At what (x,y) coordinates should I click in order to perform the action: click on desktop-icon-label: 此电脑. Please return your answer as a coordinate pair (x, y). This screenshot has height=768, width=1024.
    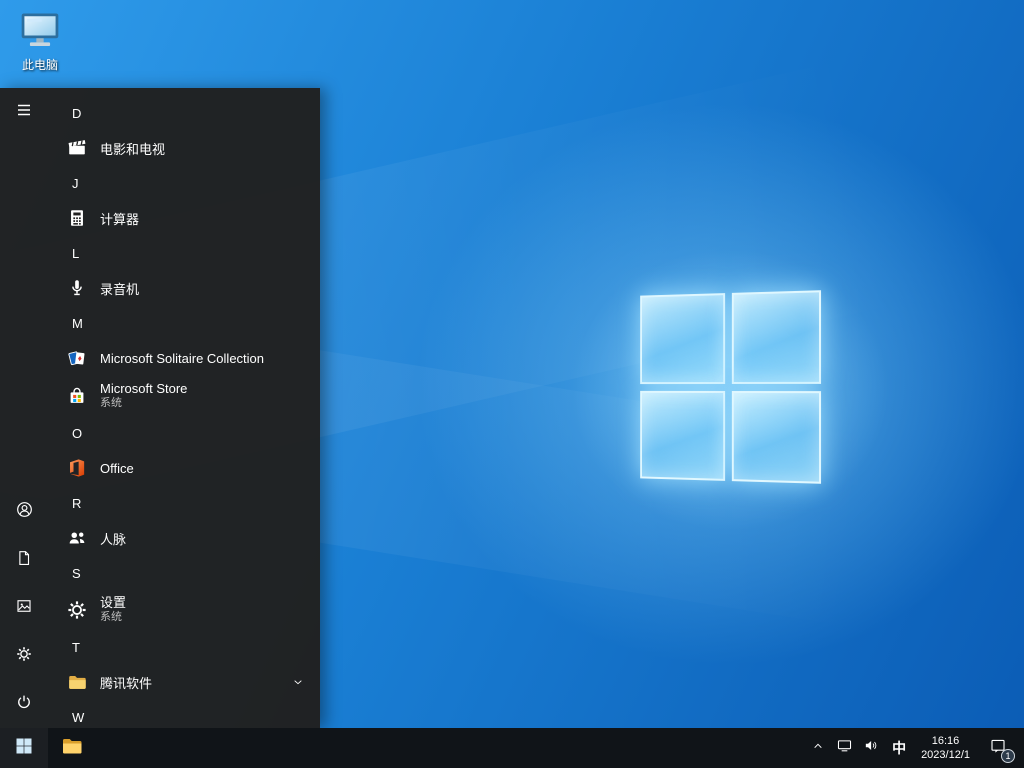
    Looking at the image, I should click on (39, 65).